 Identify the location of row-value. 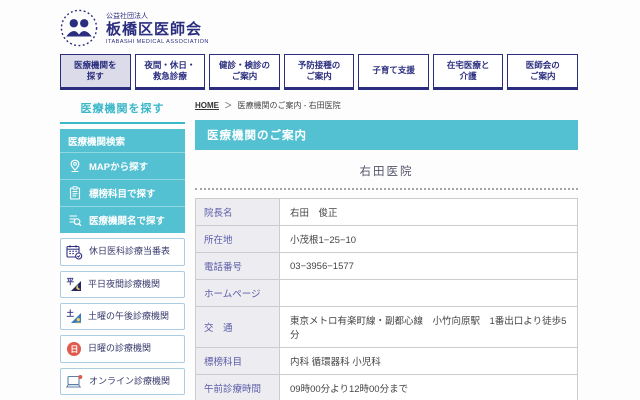
(428, 293).